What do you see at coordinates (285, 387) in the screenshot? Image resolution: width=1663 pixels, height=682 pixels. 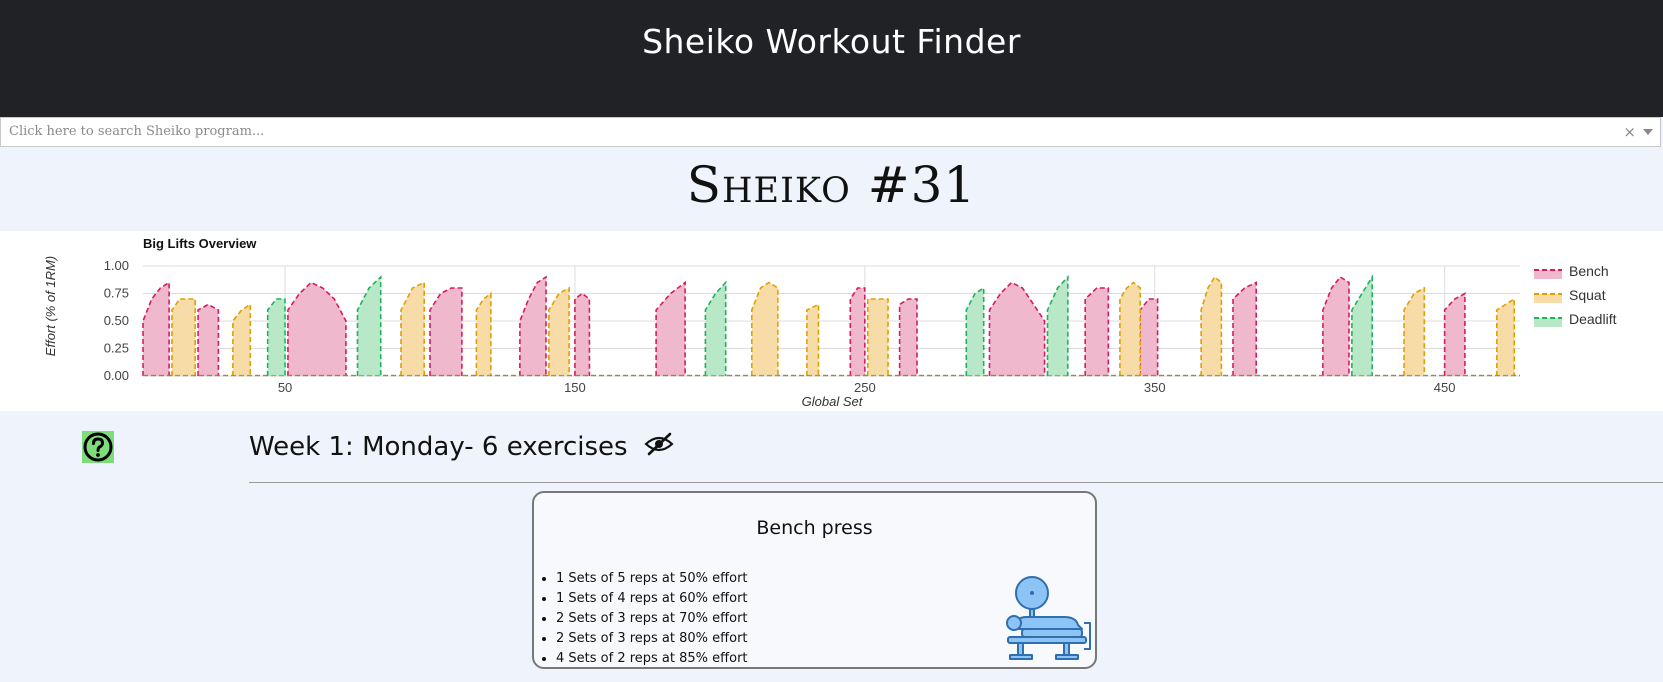 I see `x-tick-label: 50` at bounding box center [285, 387].